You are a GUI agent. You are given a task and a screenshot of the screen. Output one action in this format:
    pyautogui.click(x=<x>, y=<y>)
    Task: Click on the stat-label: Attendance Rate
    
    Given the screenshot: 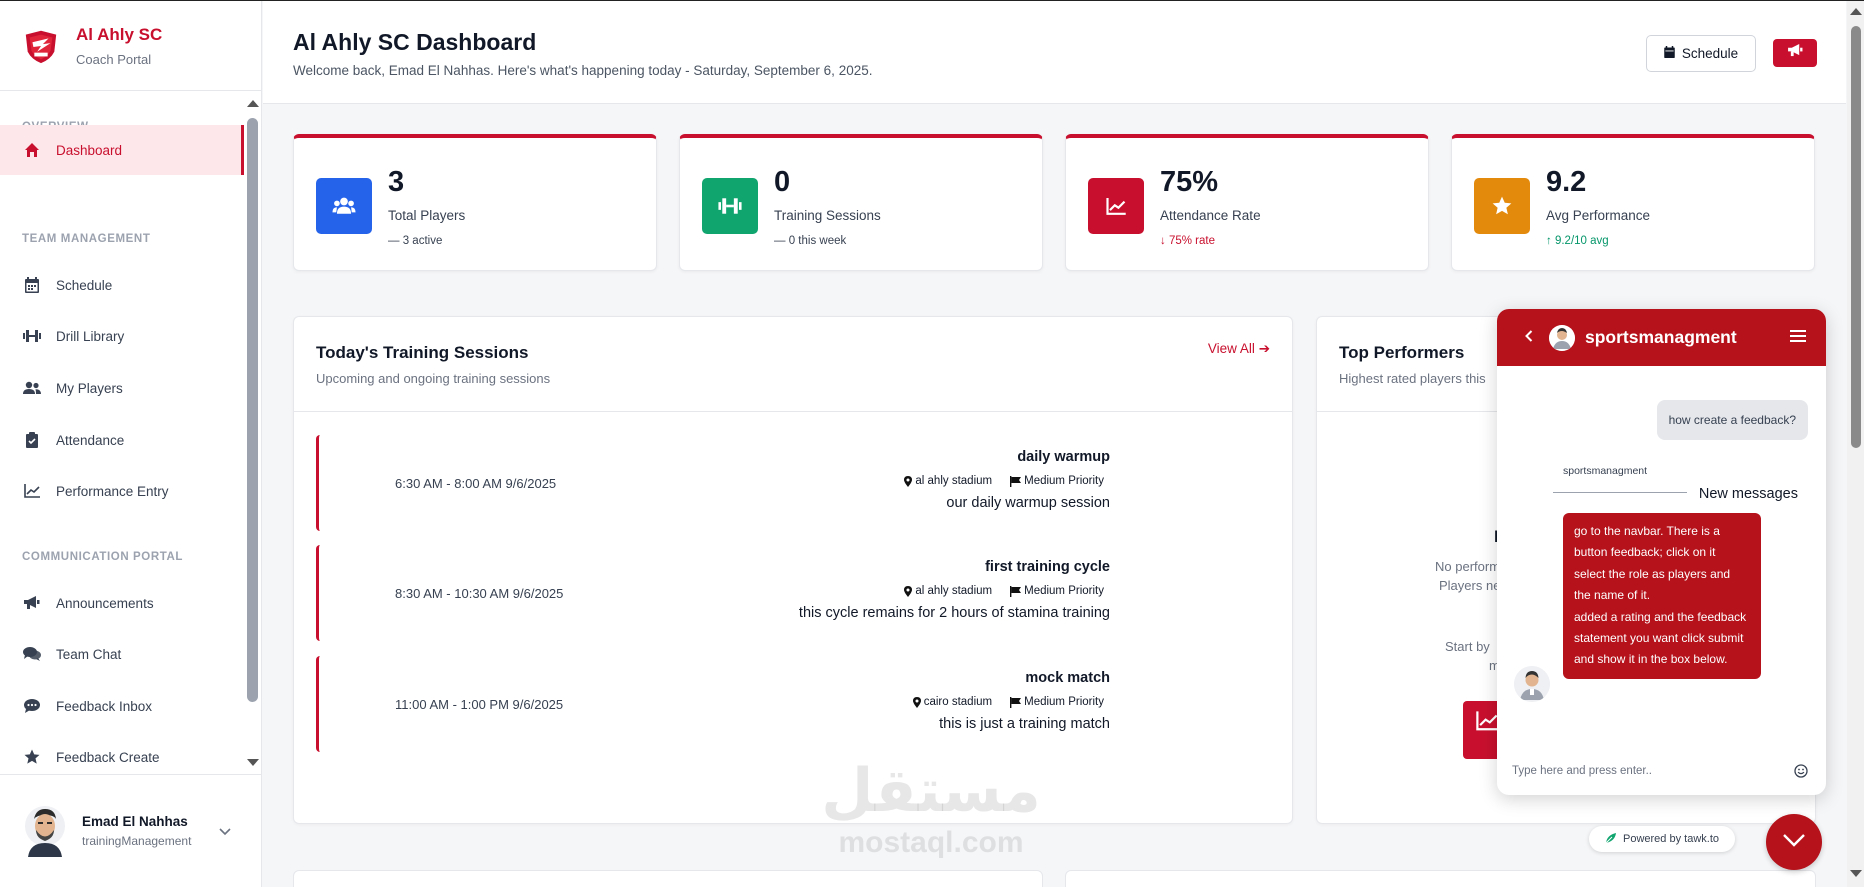 What is the action you would take?
    pyautogui.click(x=1210, y=215)
    